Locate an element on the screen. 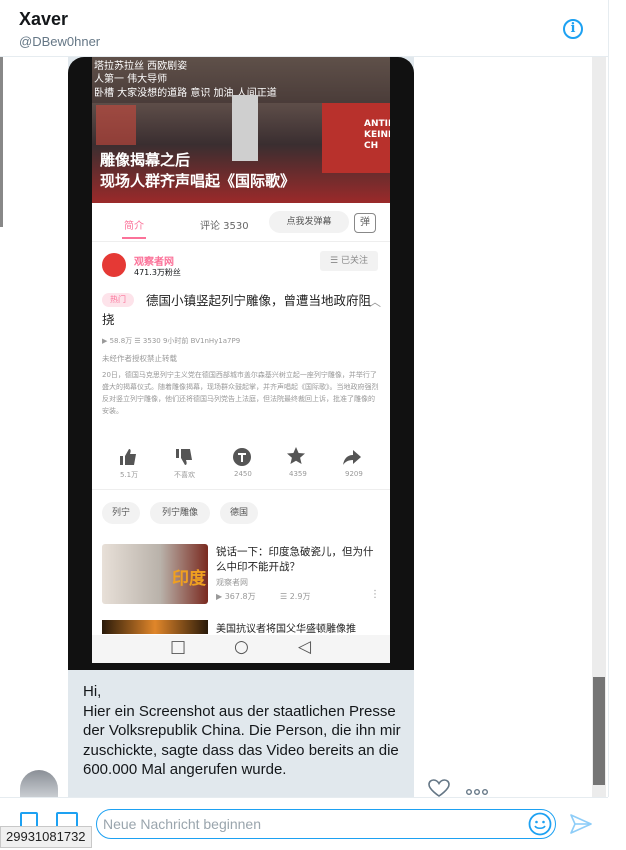 The height and width of the screenshot is (850, 626). related-channel: 观察者网 is located at coordinates (232, 582).